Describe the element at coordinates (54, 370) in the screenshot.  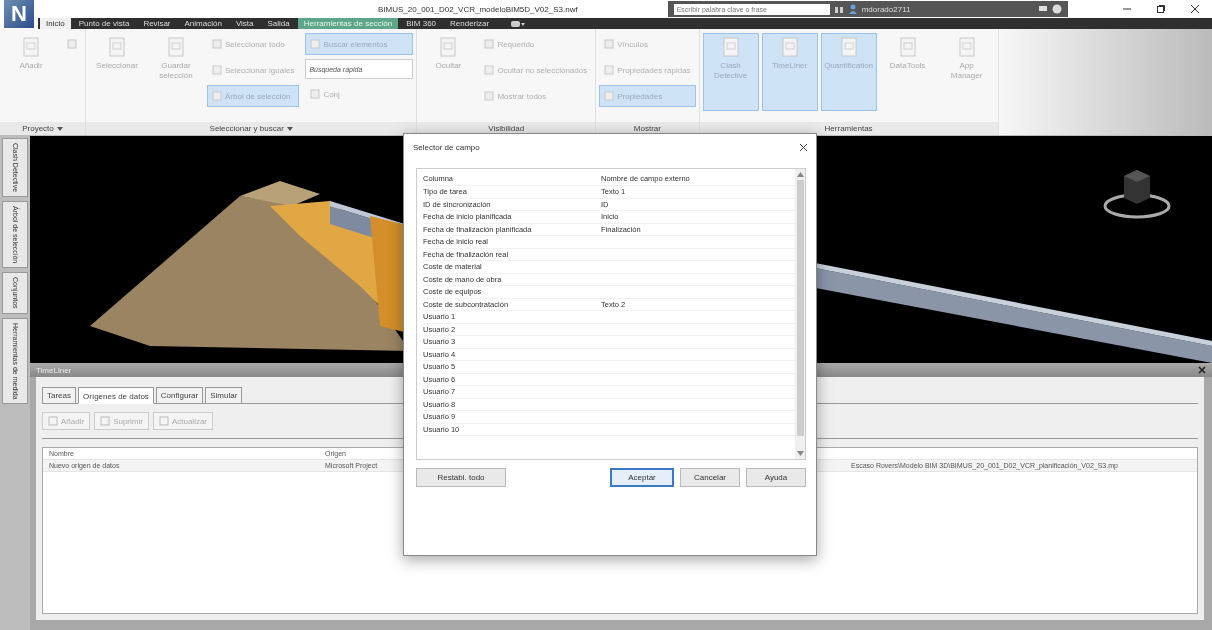
I see `panel-title: TimeLiner` at that location.